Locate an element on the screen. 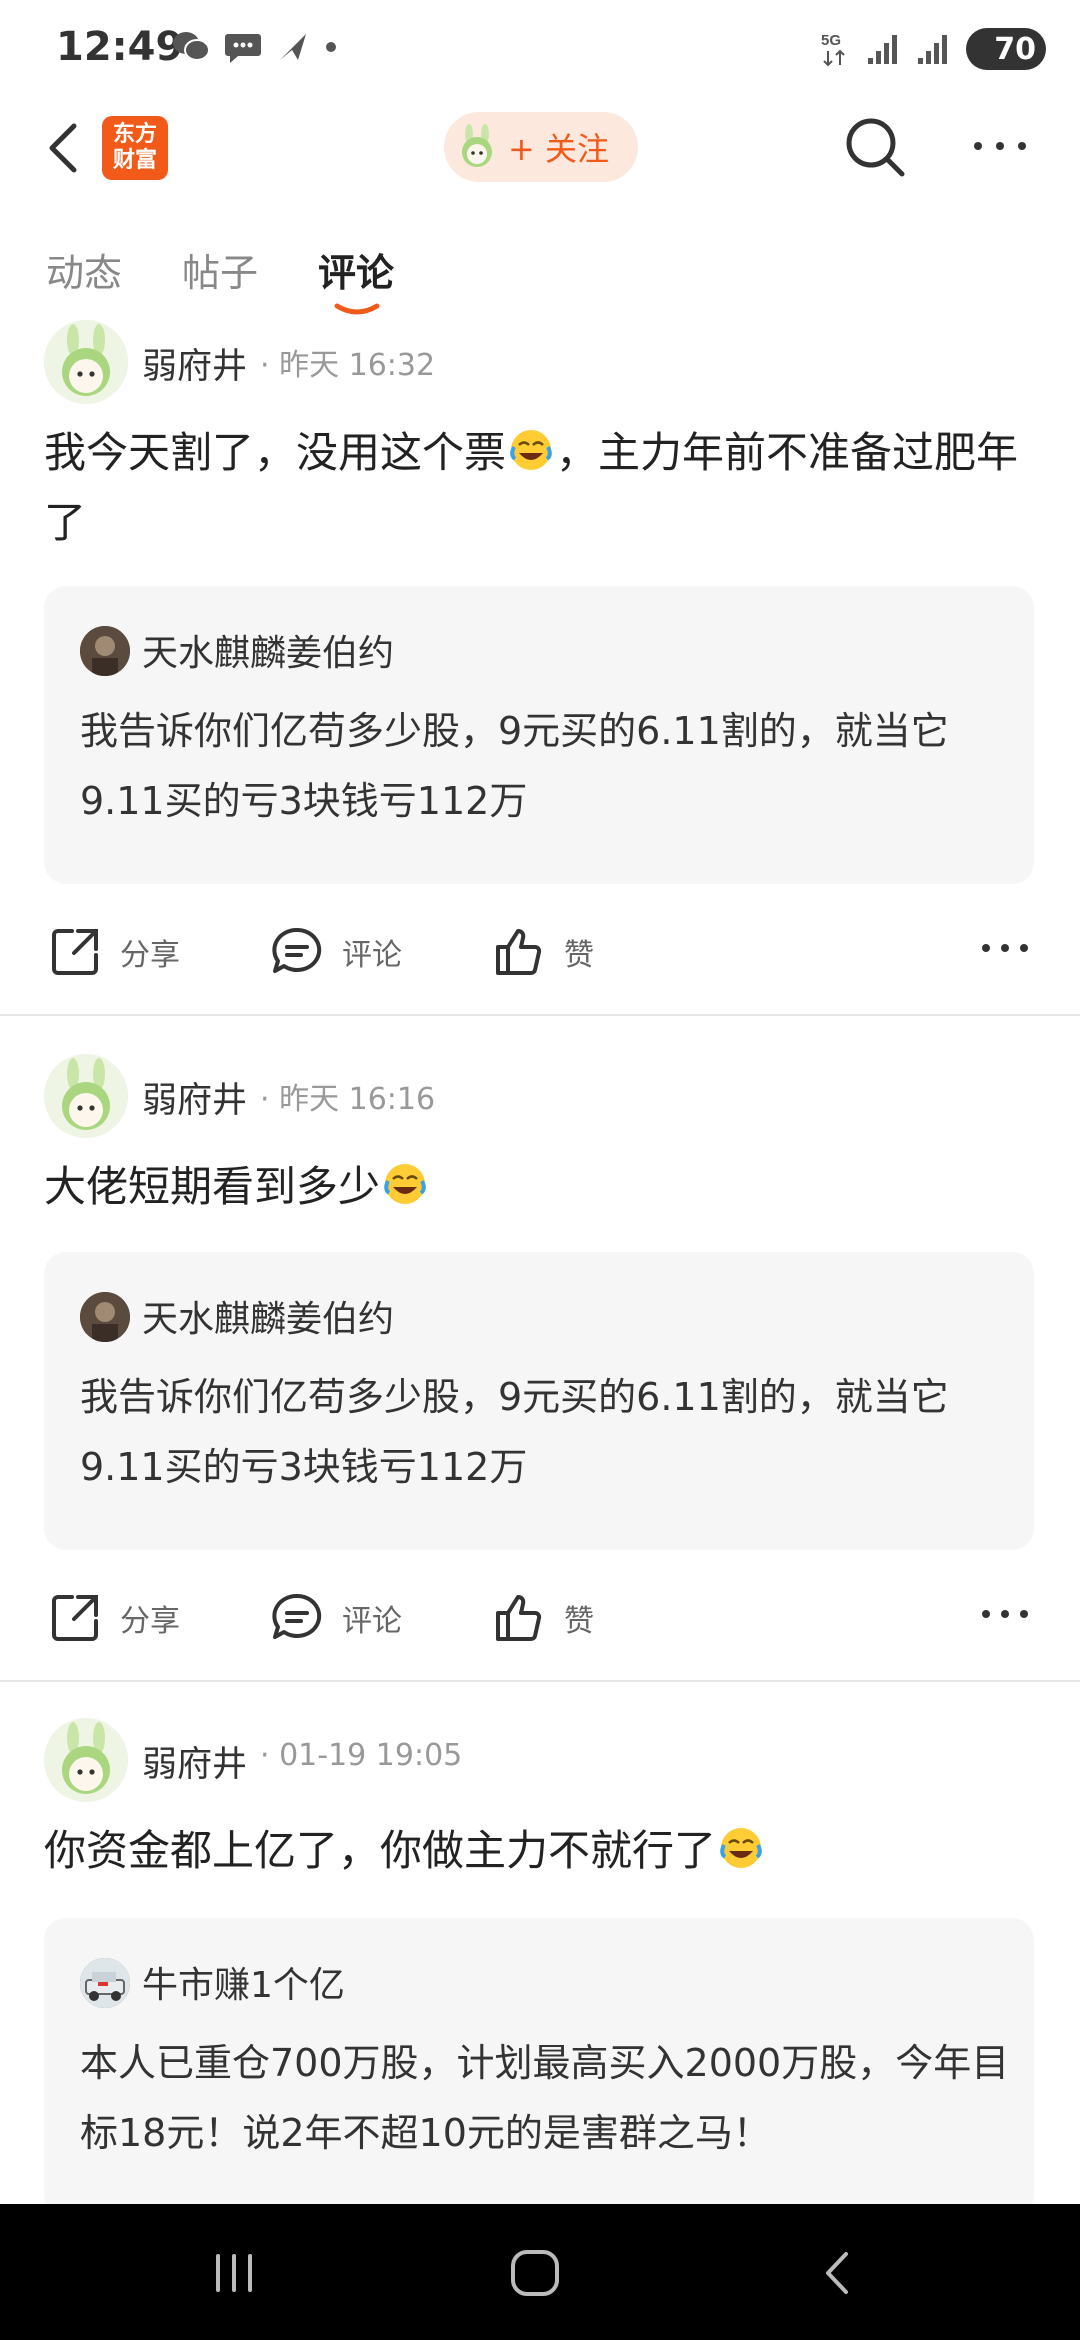 The image size is (1080, 2340). back-button is located at coordinates (65, 148).